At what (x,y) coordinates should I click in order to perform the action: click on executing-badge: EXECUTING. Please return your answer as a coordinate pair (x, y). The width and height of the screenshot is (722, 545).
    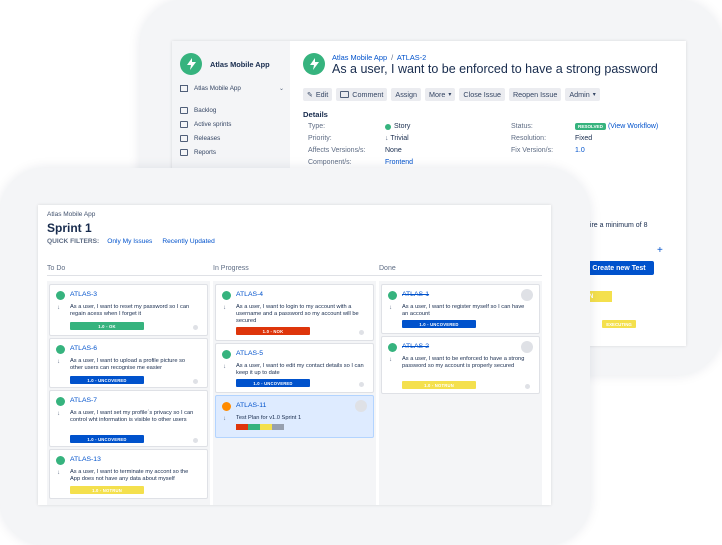
    Looking at the image, I should click on (619, 324).